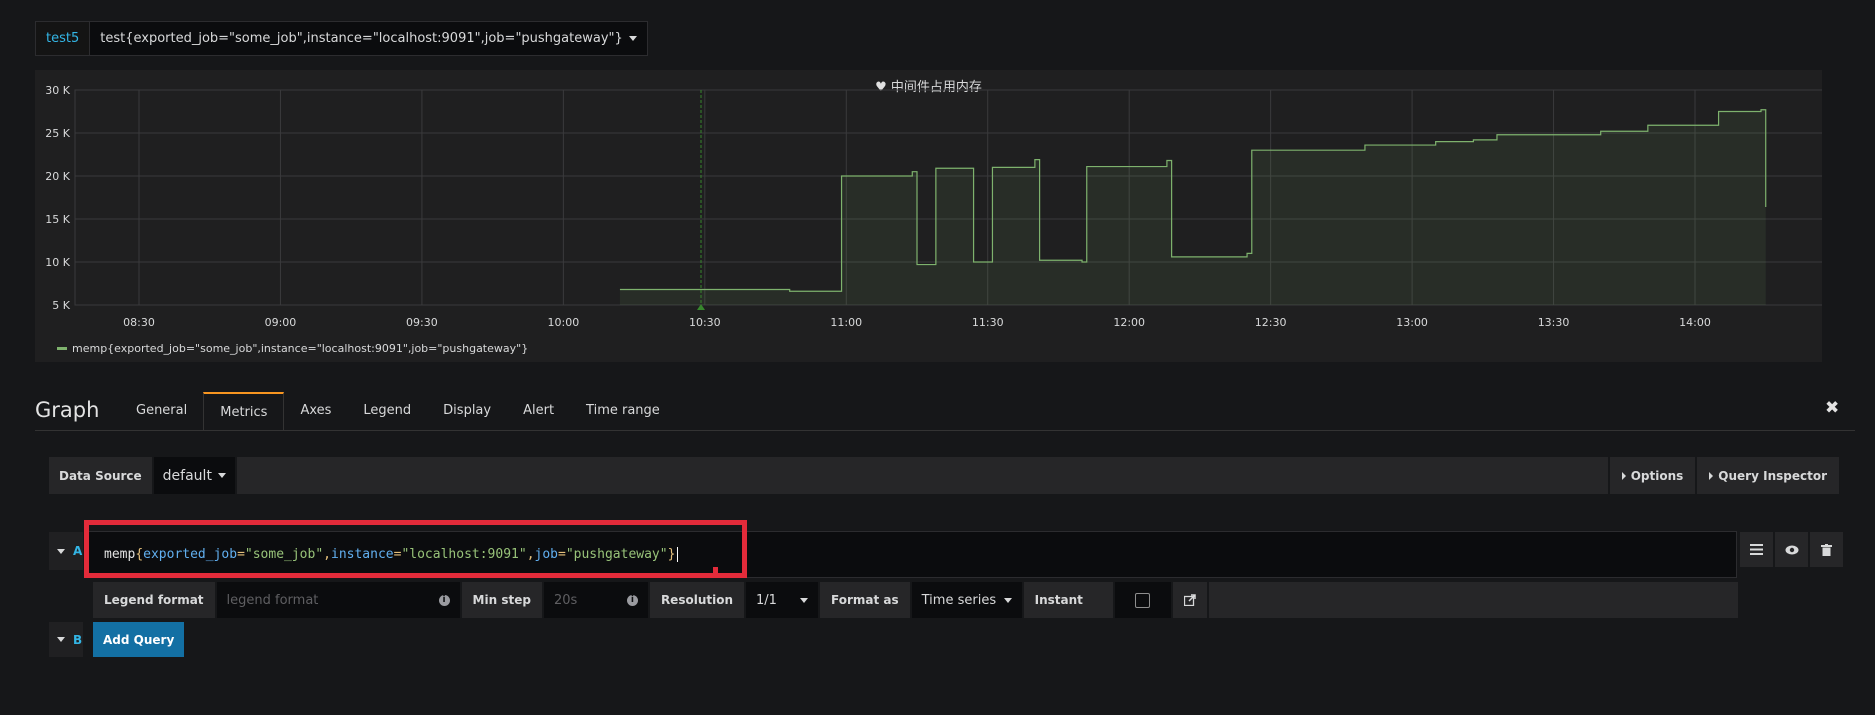 The image size is (1875, 715). What do you see at coordinates (564, 322) in the screenshot?
I see `x-tick-label: 10:00` at bounding box center [564, 322].